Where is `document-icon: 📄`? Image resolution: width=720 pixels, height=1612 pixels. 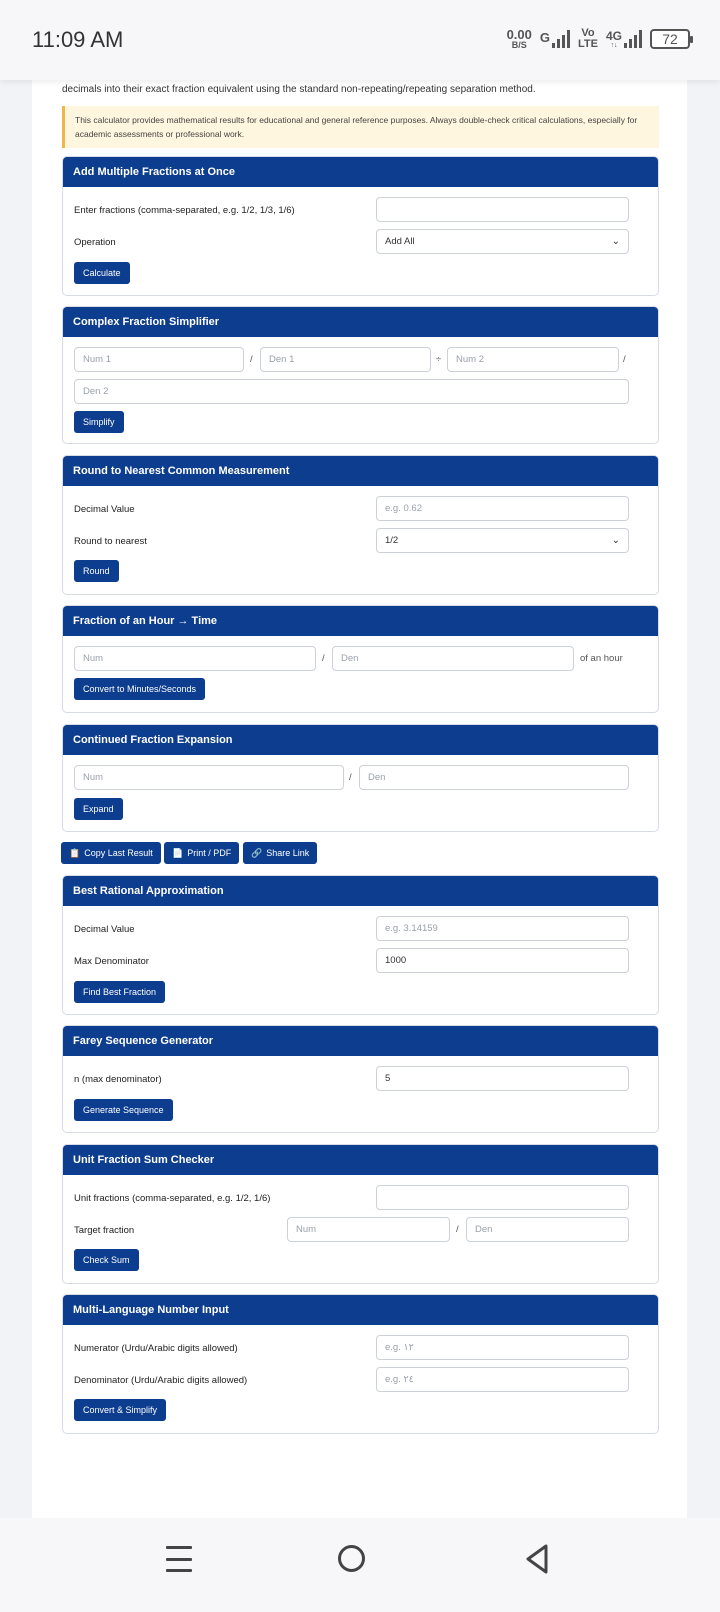
document-icon: 📄 is located at coordinates (178, 852).